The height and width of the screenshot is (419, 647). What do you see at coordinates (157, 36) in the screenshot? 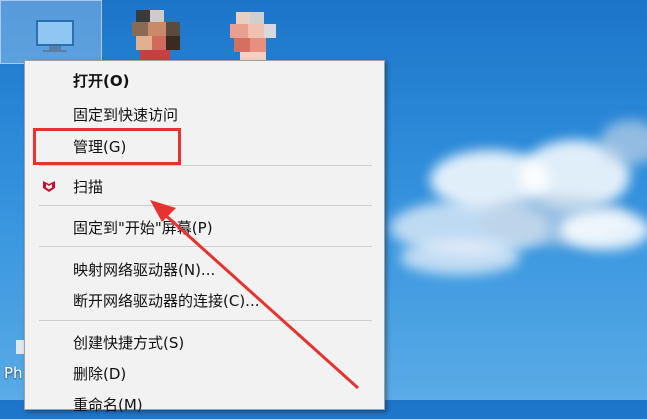
I see `network-icon` at bounding box center [157, 36].